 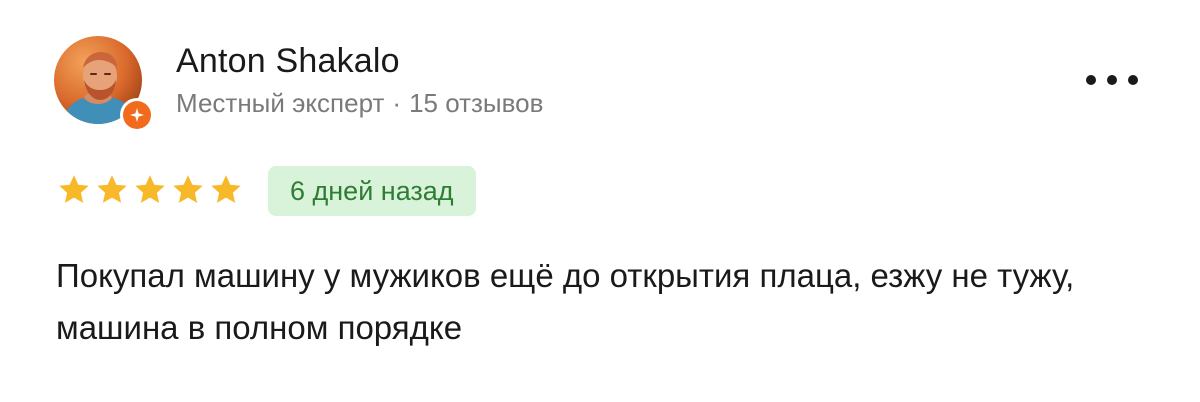 I want to click on review-date-badge: 6 дней назад, so click(x=372, y=191).